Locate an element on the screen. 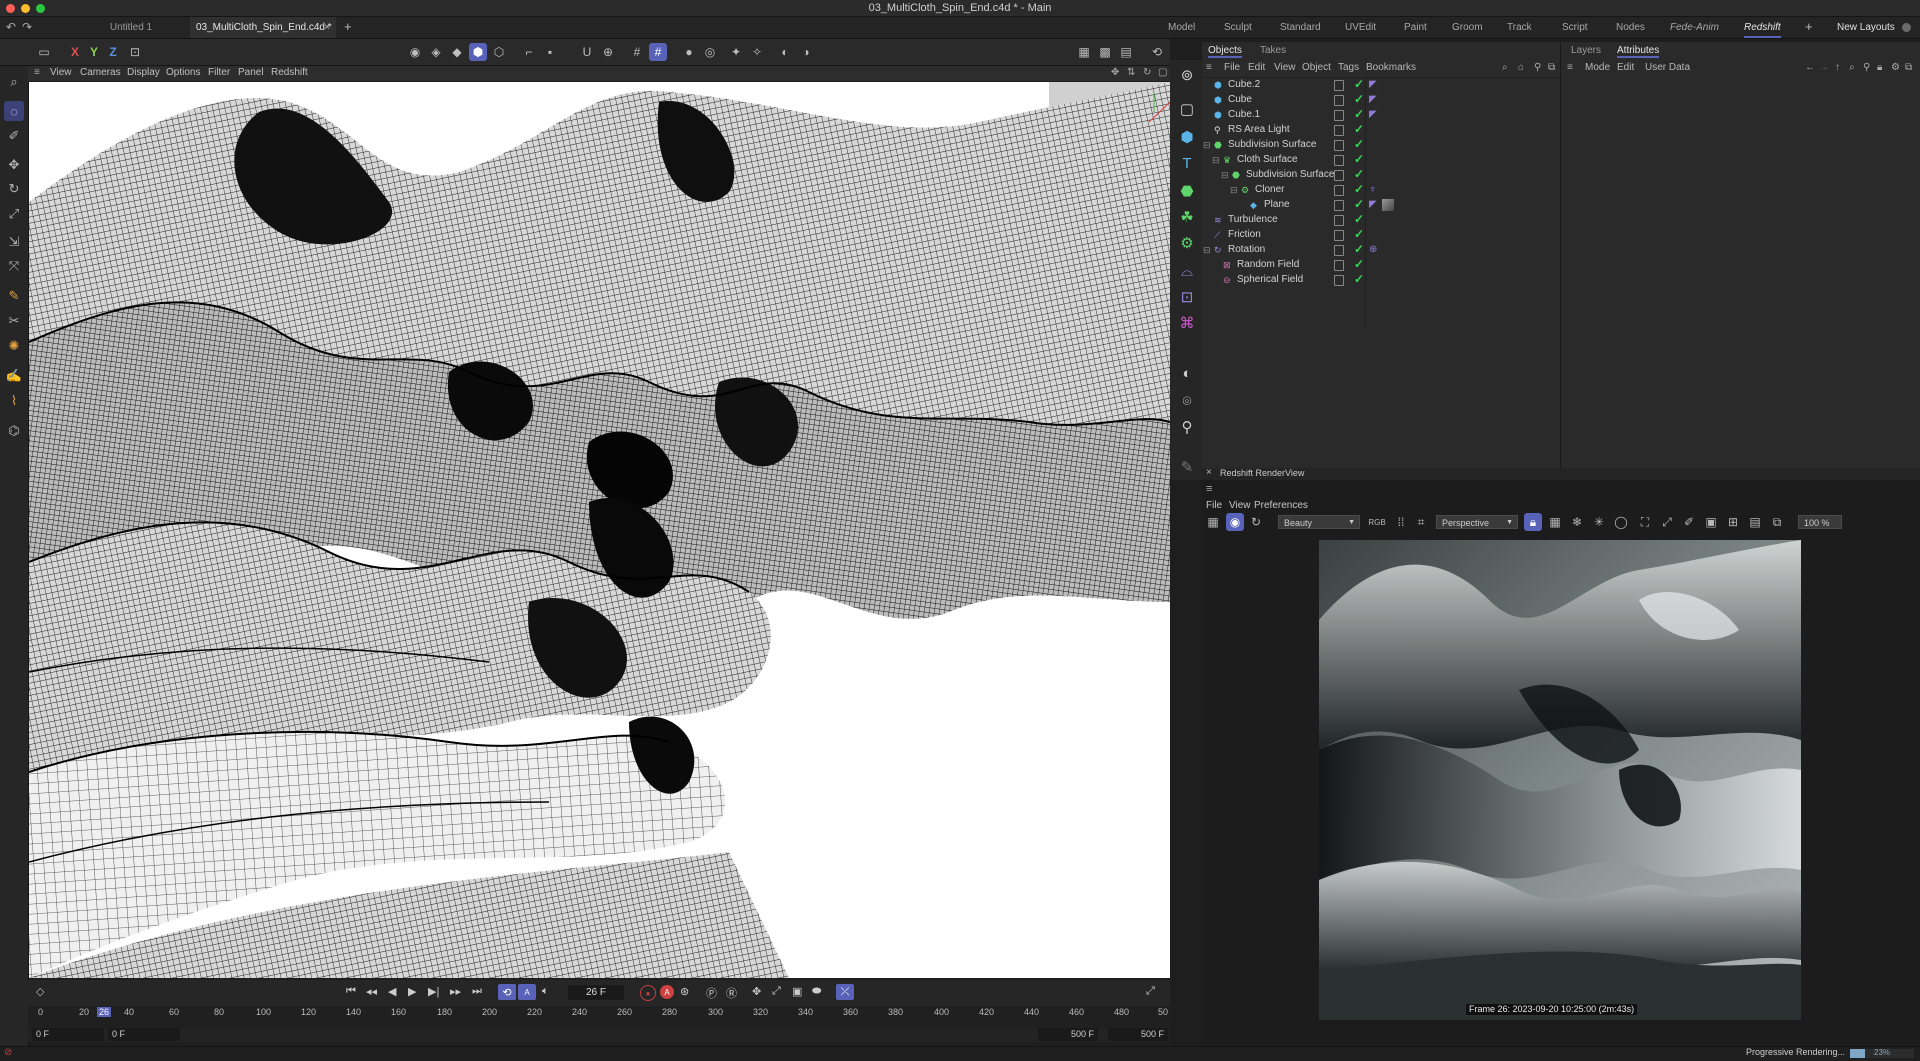 The height and width of the screenshot is (1061, 1920). forward-arrow-icon: → is located at coordinates (1824, 67).